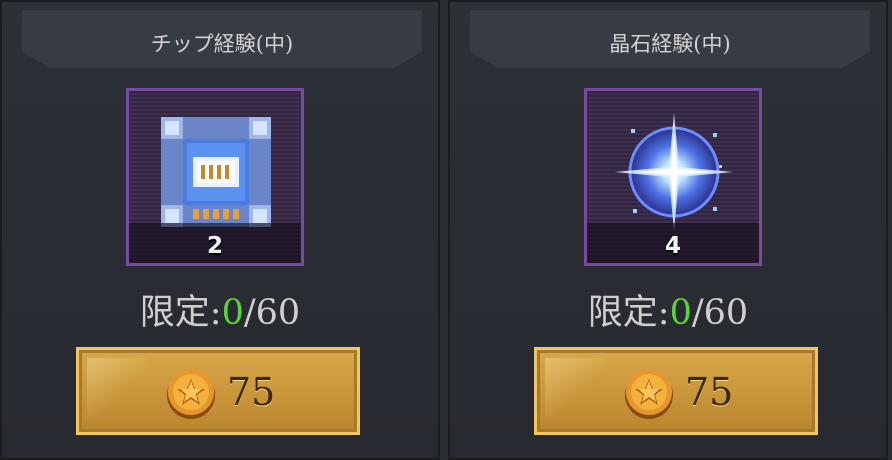 The image size is (892, 460). I want to click on chip-icon, so click(216, 172).